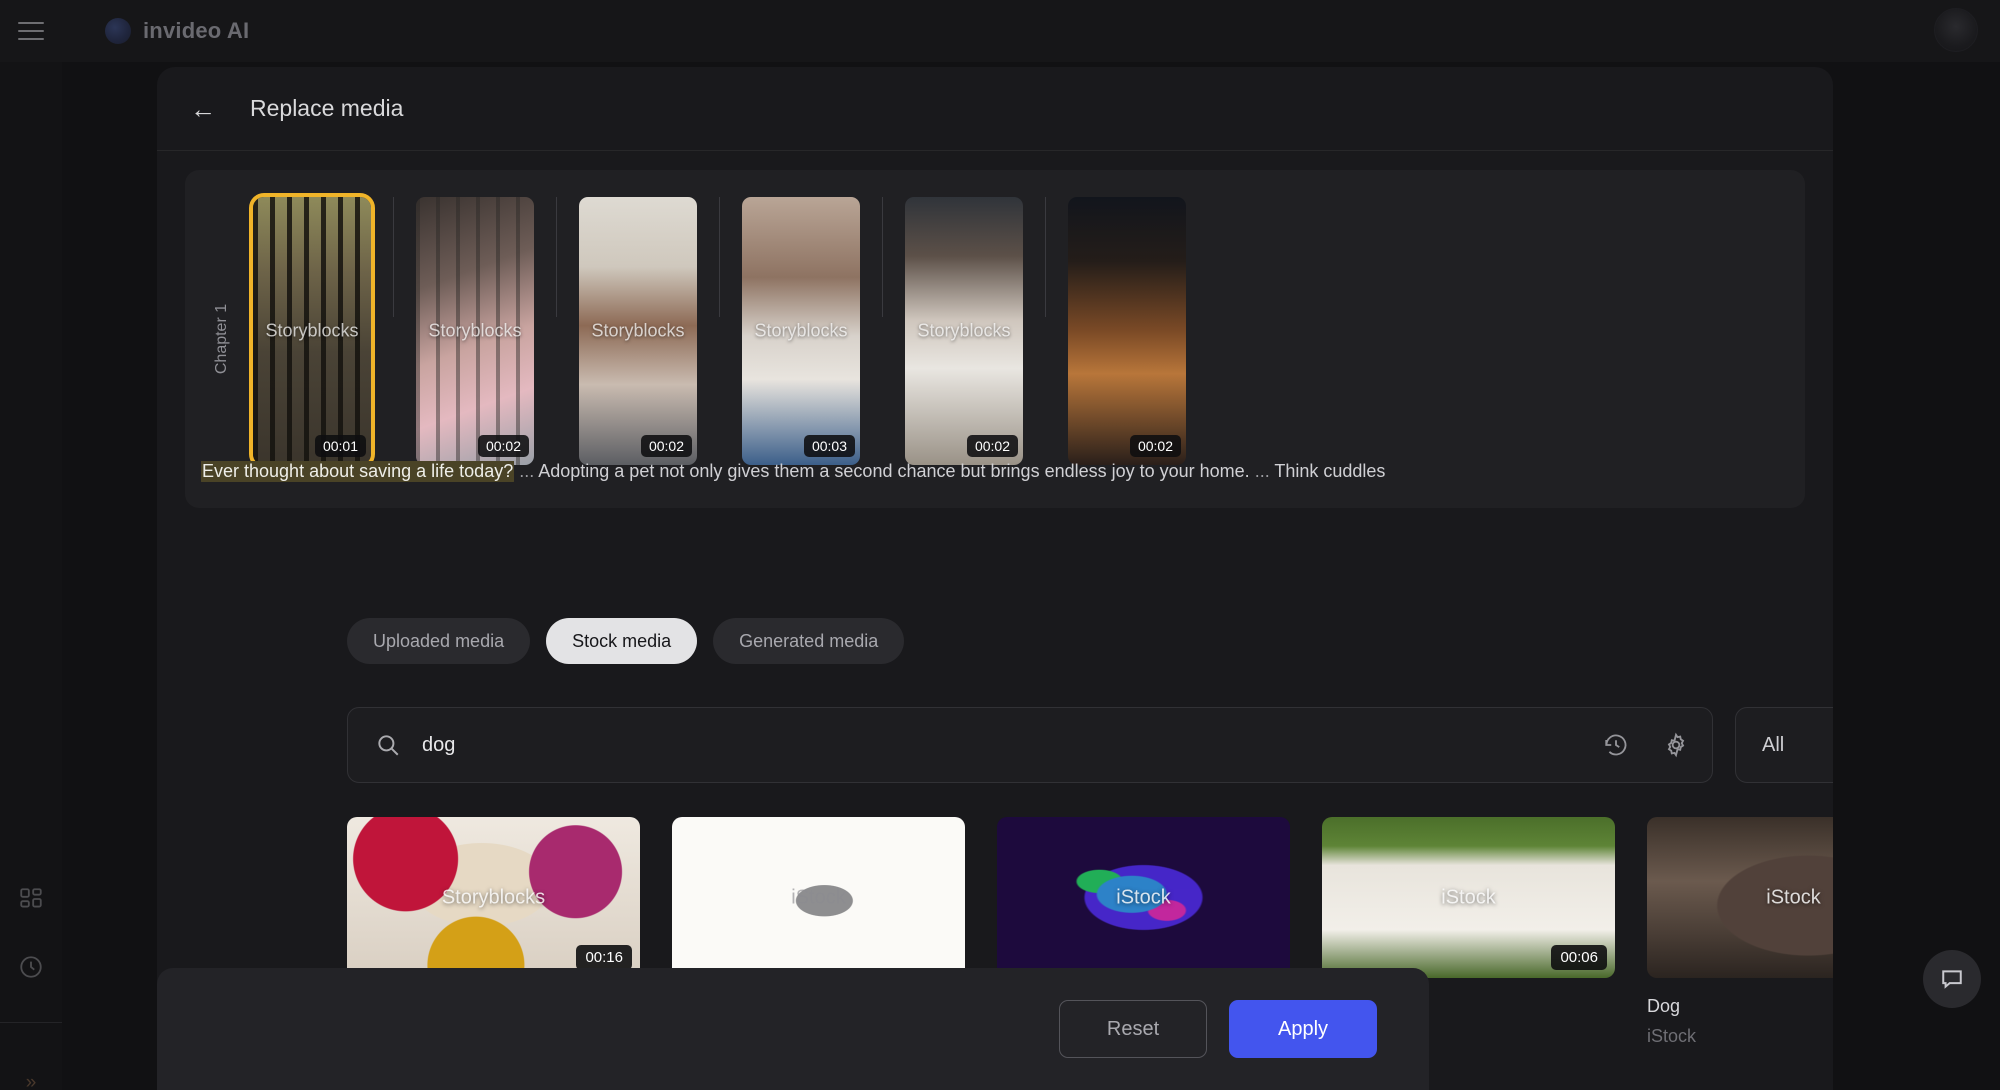  I want to click on chapter-label-text: Chapter 1, so click(222, 339).